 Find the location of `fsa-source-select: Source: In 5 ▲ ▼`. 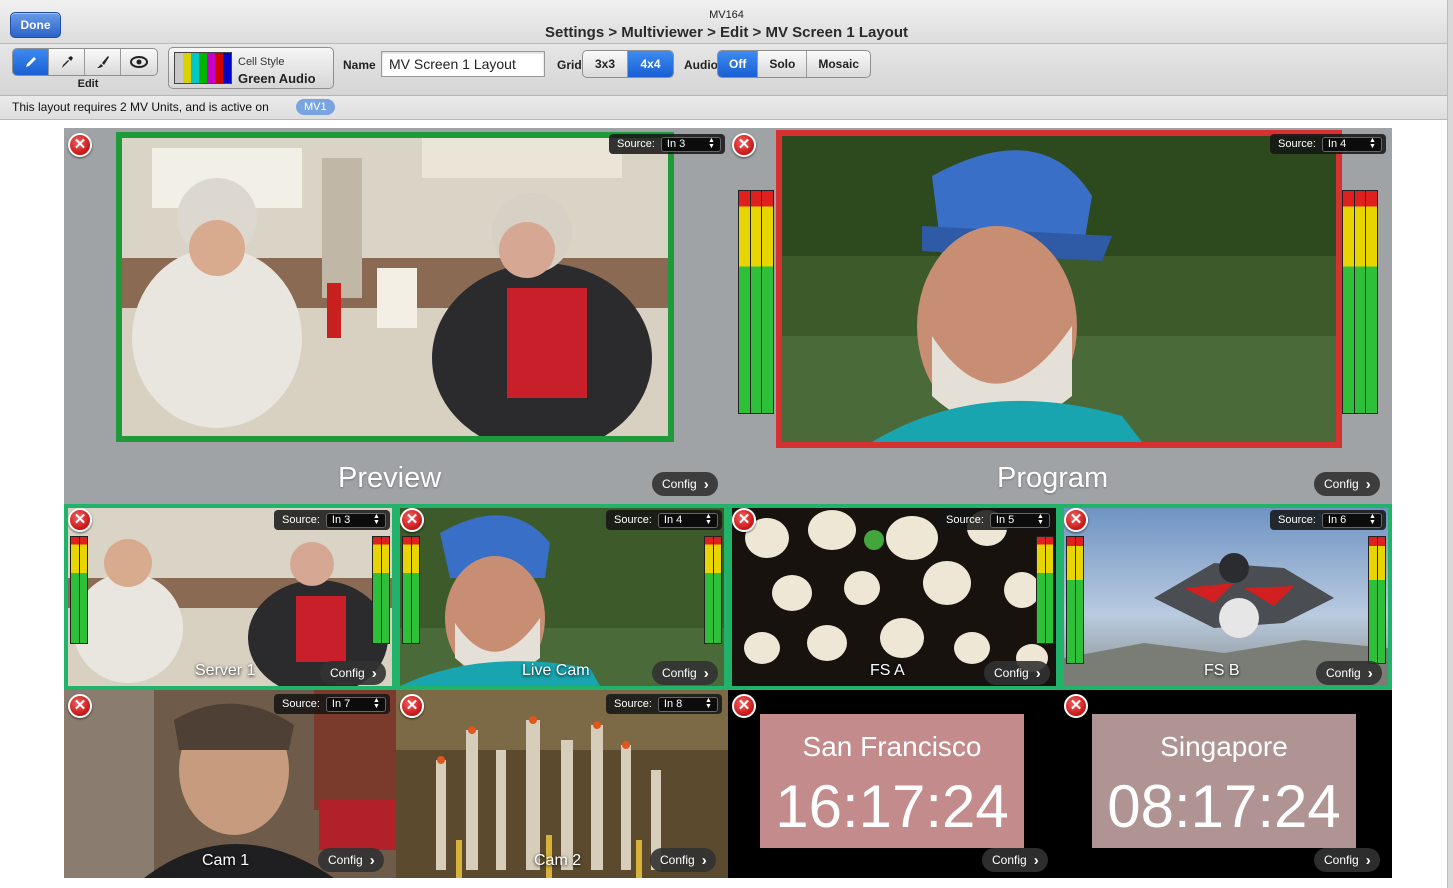

fsa-source-select: Source: In 5 ▲ ▼ is located at coordinates (996, 520).